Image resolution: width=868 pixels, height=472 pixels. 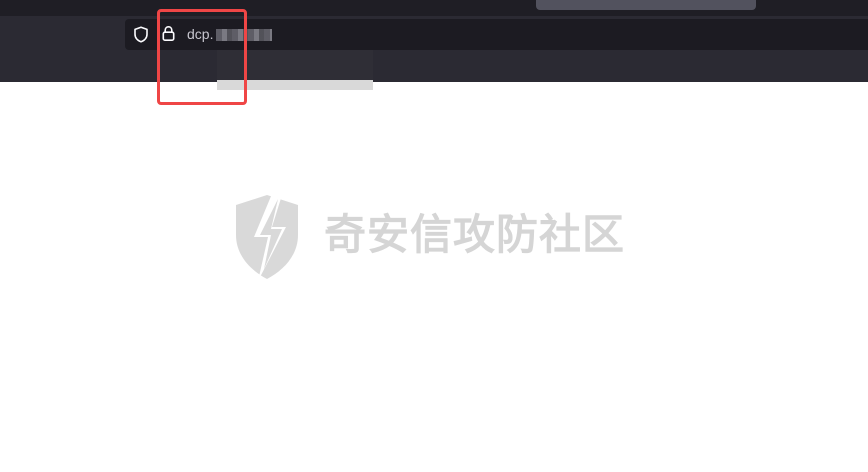 I want to click on watermark: 奇安信攻防社区, so click(x=432, y=236).